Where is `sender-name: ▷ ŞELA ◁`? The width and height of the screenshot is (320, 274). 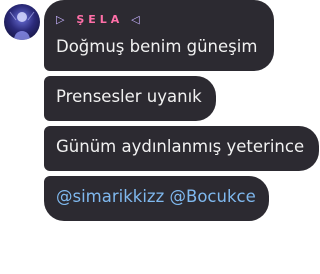 sender-name: ▷ ŞELA ◁ is located at coordinates (100, 19).